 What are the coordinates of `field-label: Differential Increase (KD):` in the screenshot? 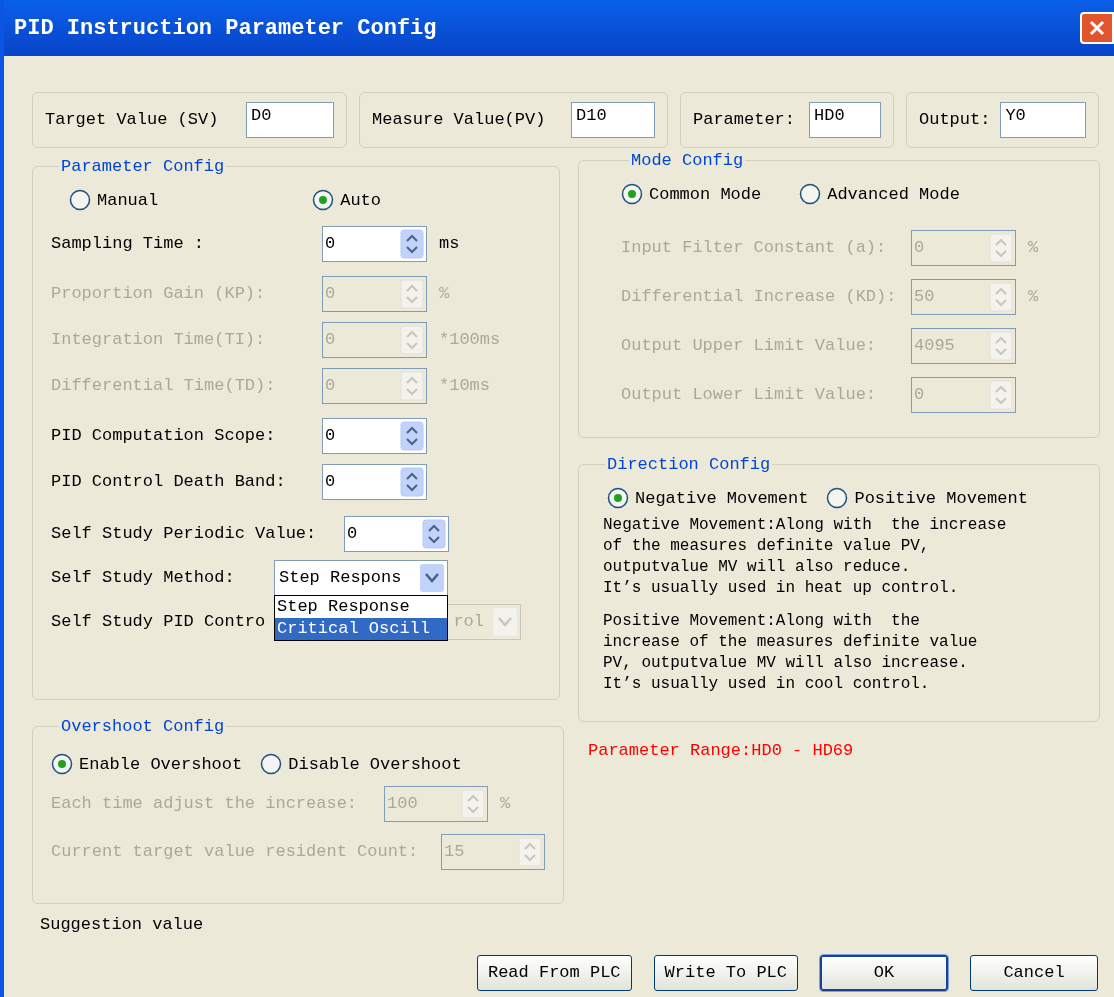 It's located at (759, 297).